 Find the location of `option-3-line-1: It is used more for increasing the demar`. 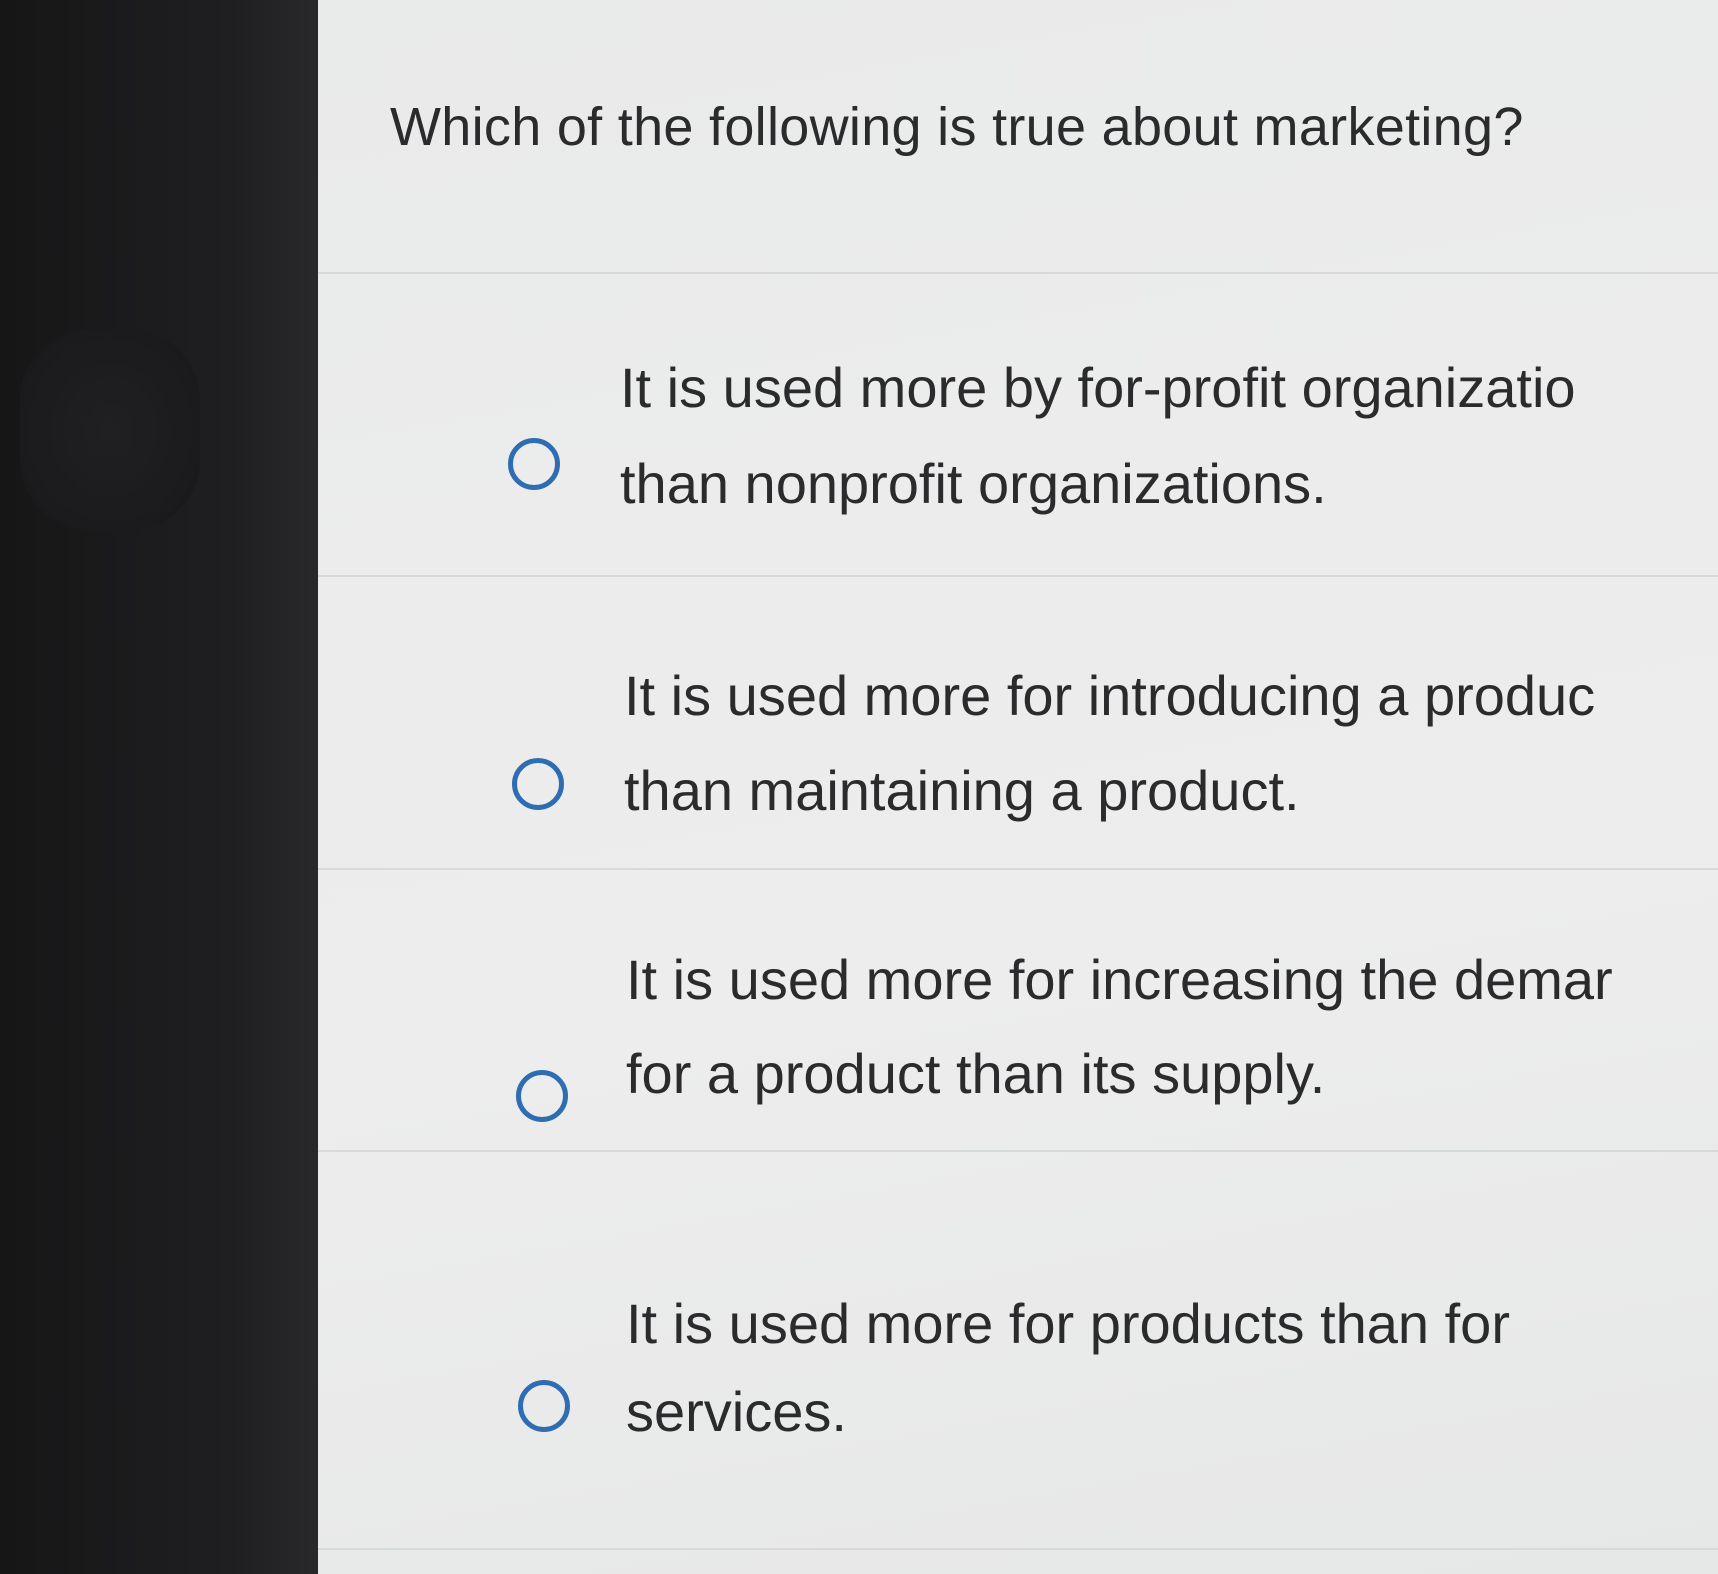

option-3-line-1: It is used more for increasing the demar is located at coordinates (1119, 979).